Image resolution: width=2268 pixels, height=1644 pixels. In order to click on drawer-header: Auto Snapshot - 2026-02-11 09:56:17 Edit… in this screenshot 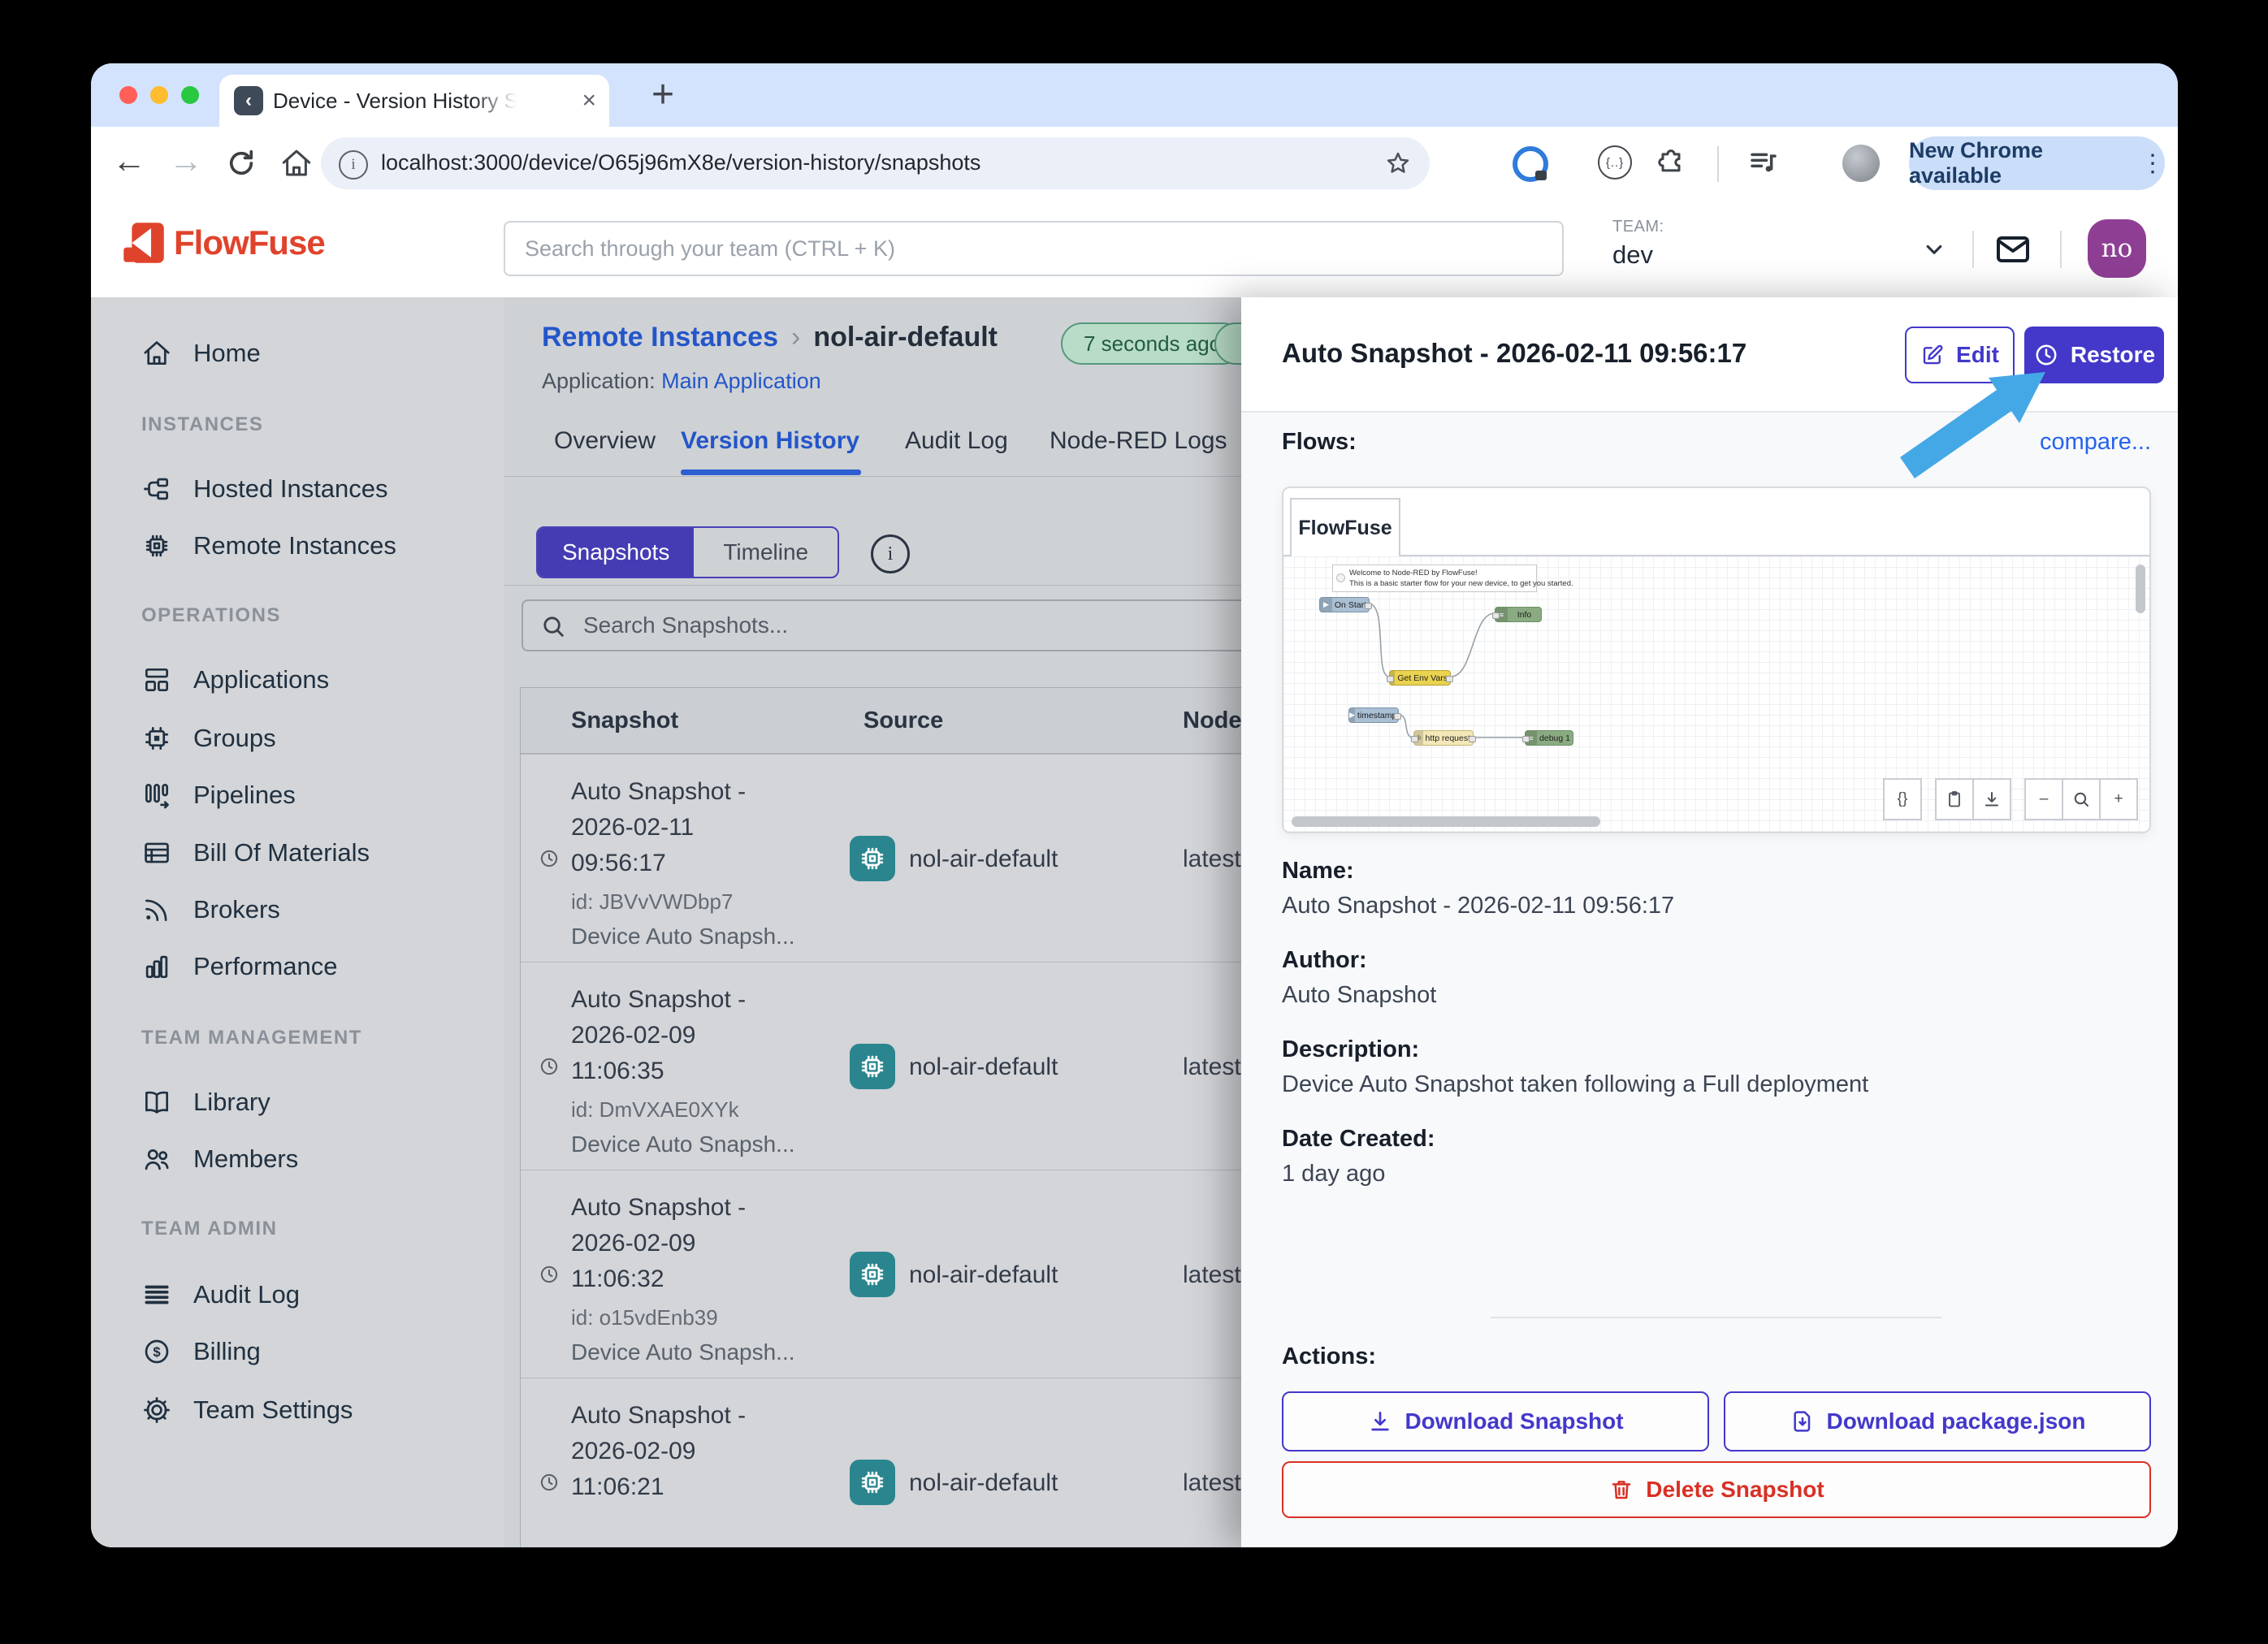, I will do `click(1710, 355)`.